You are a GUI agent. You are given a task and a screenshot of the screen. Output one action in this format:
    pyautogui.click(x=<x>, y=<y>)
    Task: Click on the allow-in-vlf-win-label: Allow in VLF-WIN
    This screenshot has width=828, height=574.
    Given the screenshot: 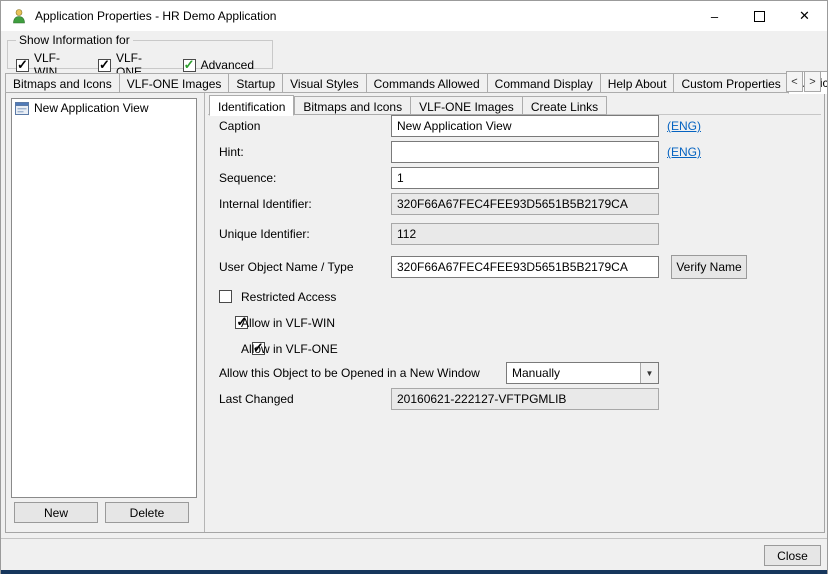 What is the action you would take?
    pyautogui.click(x=288, y=323)
    